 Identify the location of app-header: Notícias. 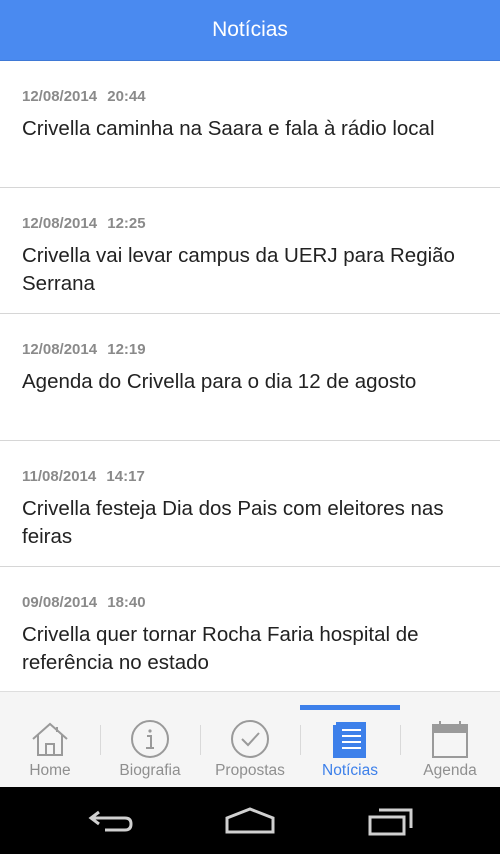
(250, 30).